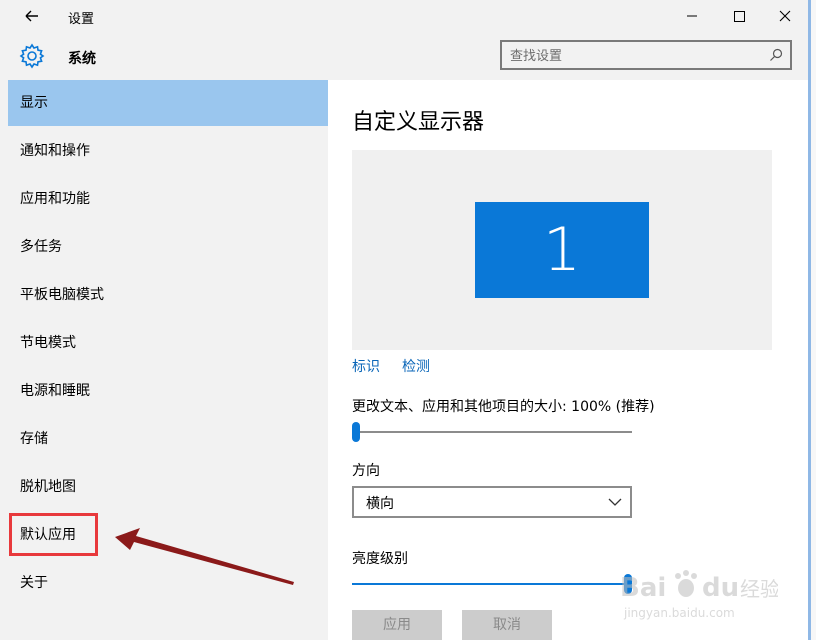 The height and width of the screenshot is (640, 816). I want to click on close-button, so click(785, 16).